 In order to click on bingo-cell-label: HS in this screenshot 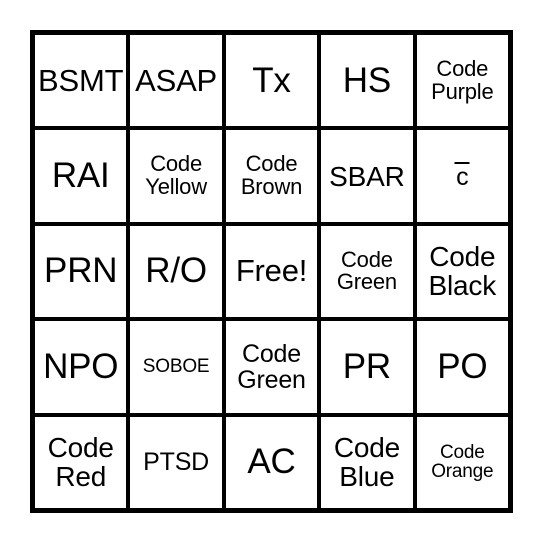, I will do `click(366, 80)`.